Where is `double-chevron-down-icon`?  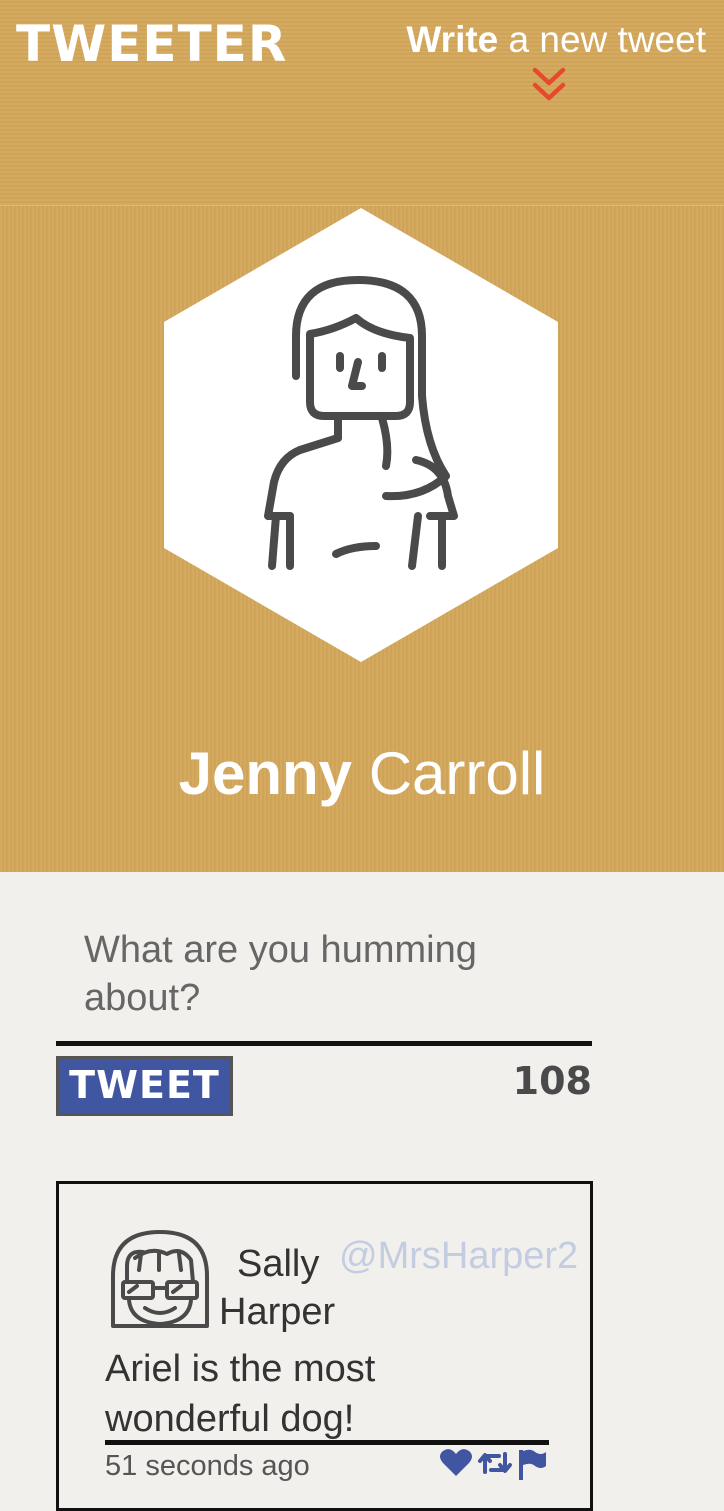
double-chevron-down-icon is located at coordinates (549, 86).